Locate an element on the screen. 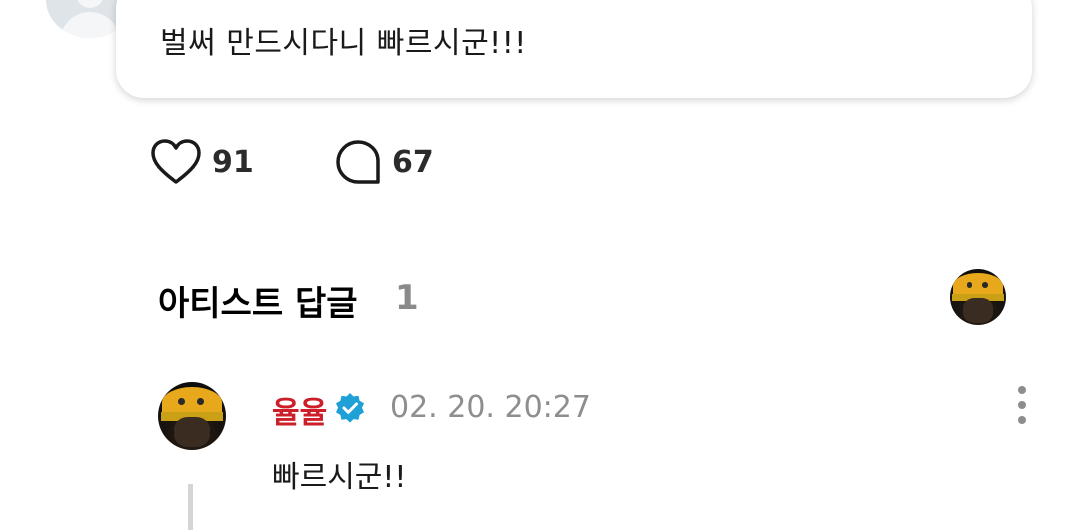 This screenshot has height=530, width=1080. artist-avatar is located at coordinates (978, 297).